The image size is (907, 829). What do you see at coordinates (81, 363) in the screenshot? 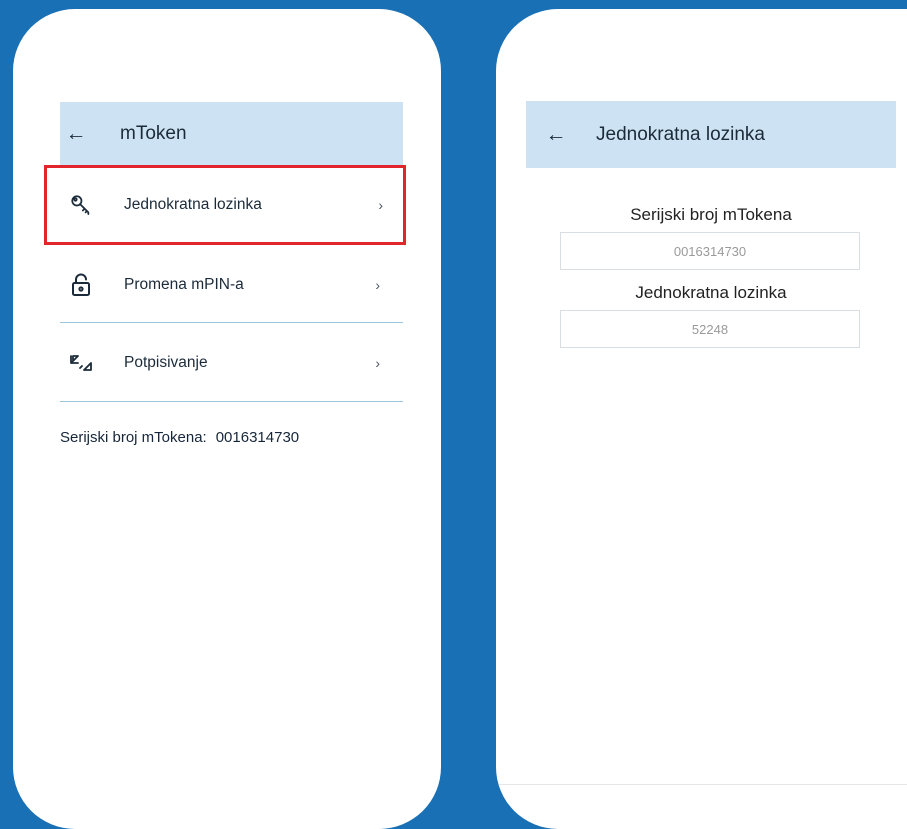
I see `sign-arrows-icon` at bounding box center [81, 363].